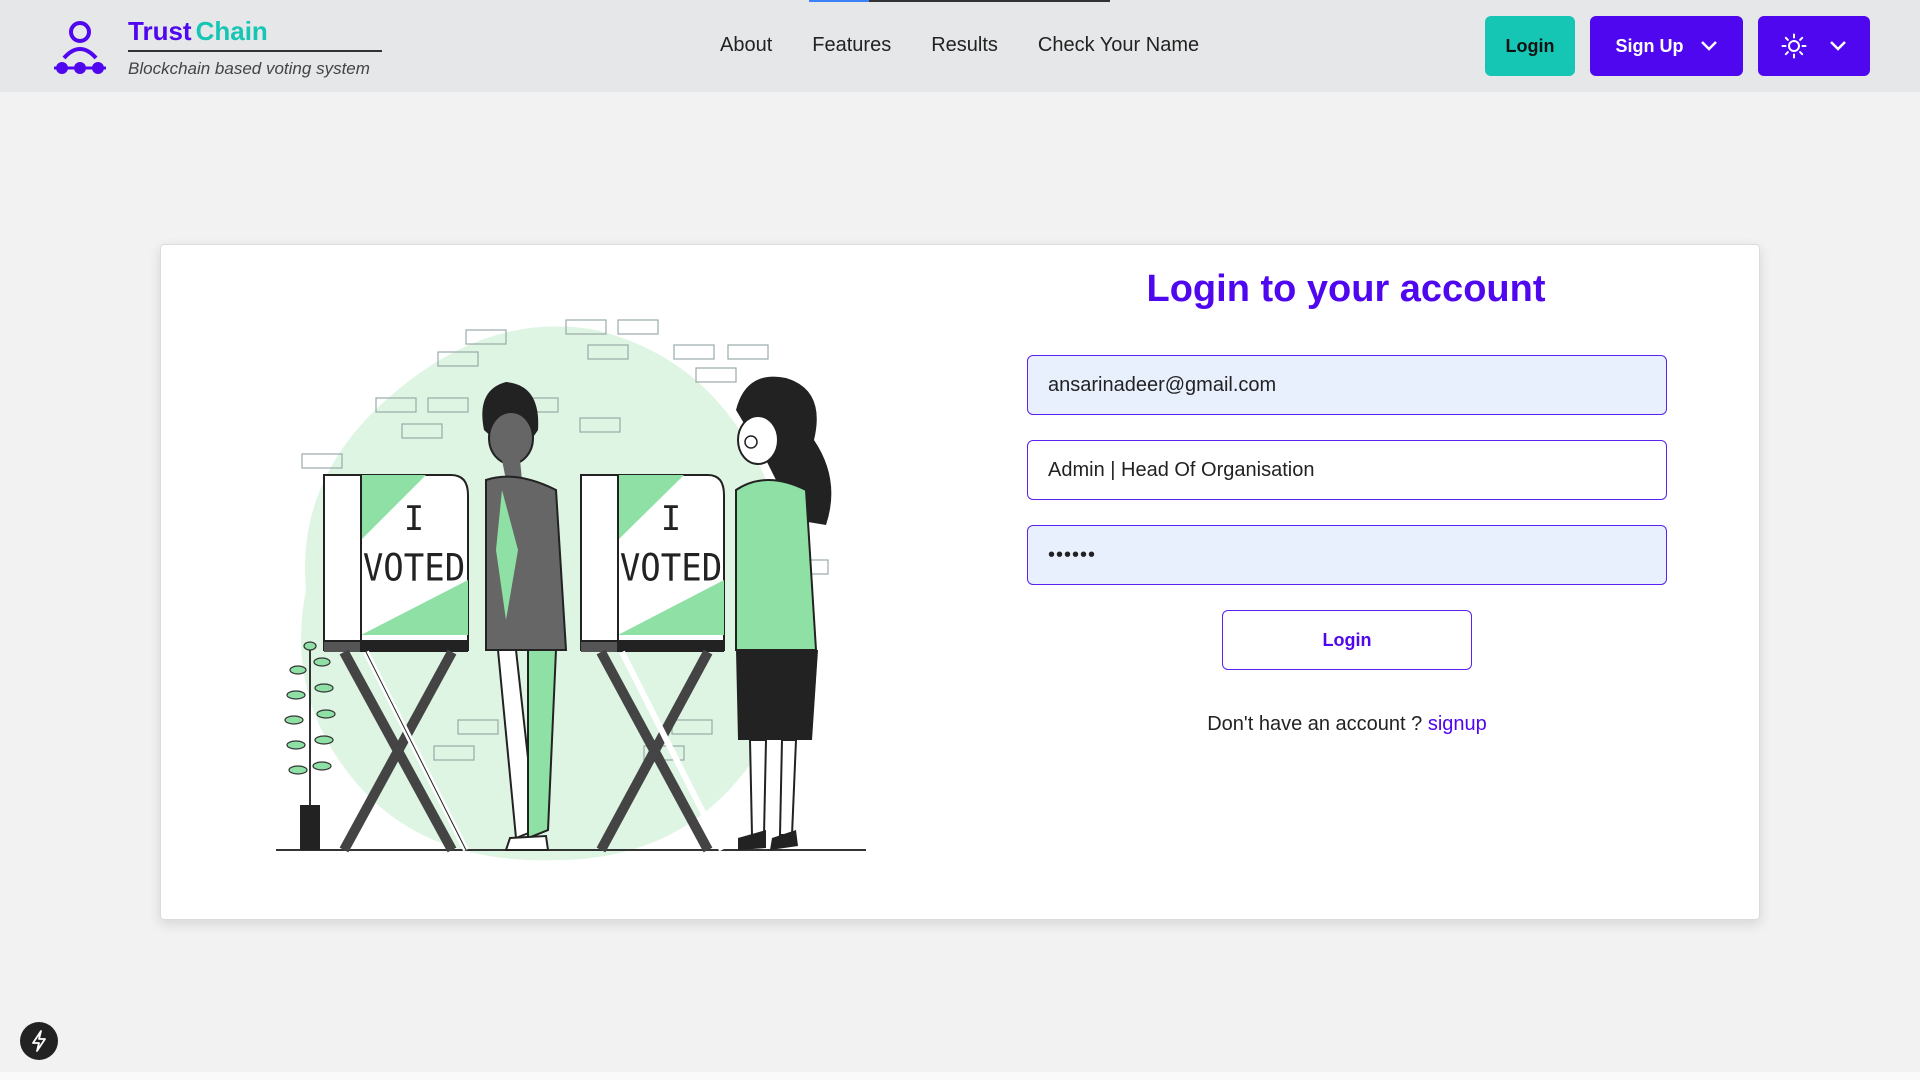 Image resolution: width=1920 pixels, height=1080 pixels. I want to click on main-nav: About Features Results Check Your Name, so click(959, 45).